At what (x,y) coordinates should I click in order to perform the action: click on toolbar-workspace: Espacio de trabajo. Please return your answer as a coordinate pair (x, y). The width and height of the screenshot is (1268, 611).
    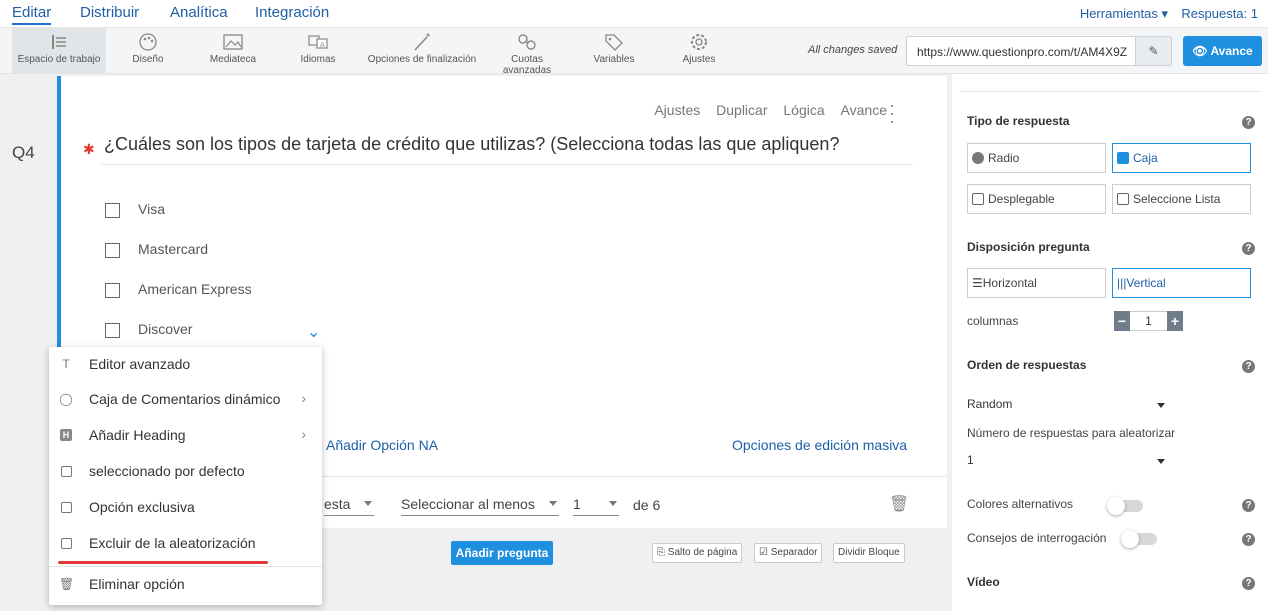
    Looking at the image, I should click on (59, 51).